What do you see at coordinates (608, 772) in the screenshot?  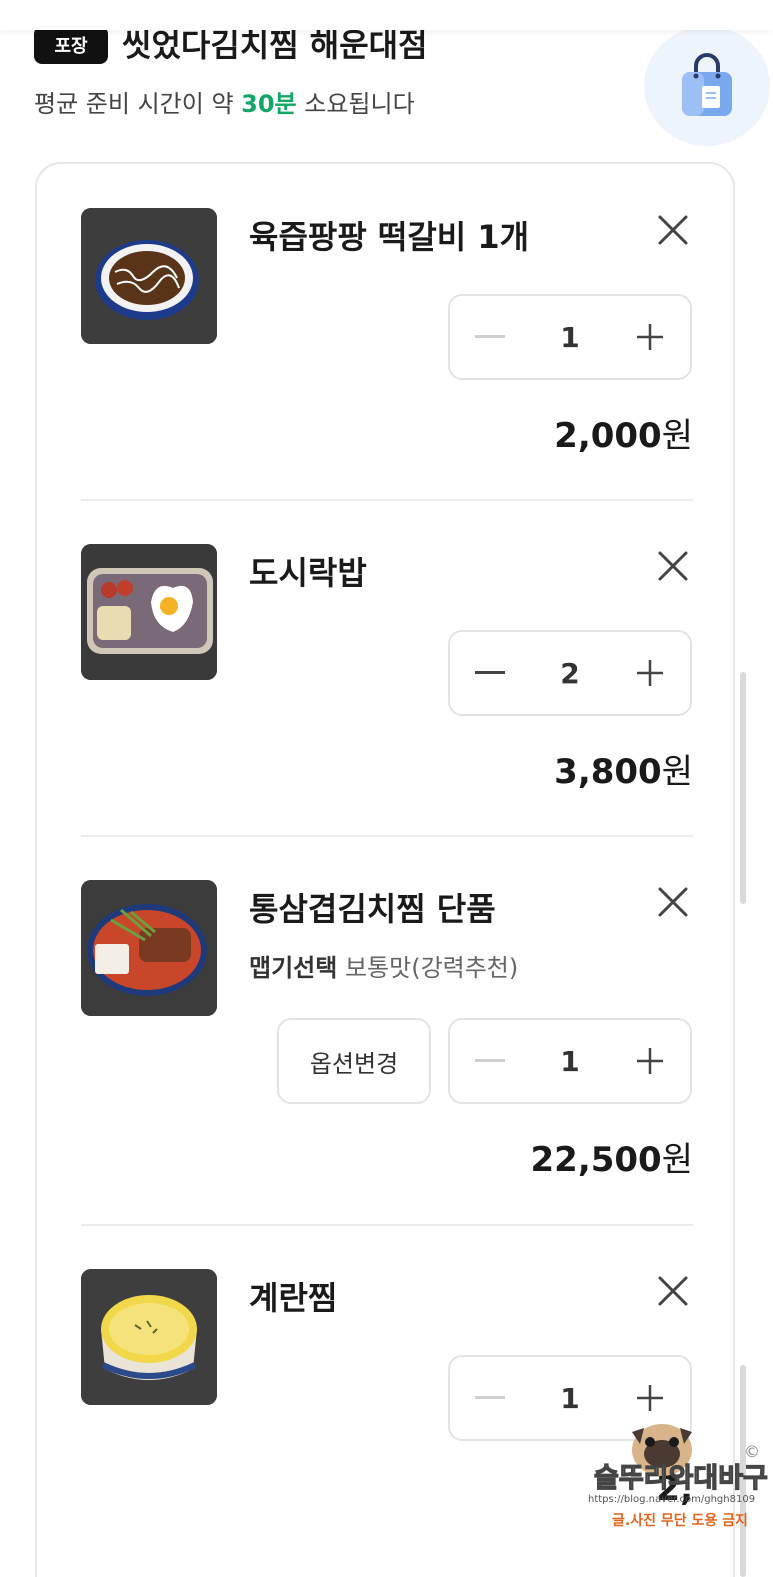 I see `price-value: 3,800` at bounding box center [608, 772].